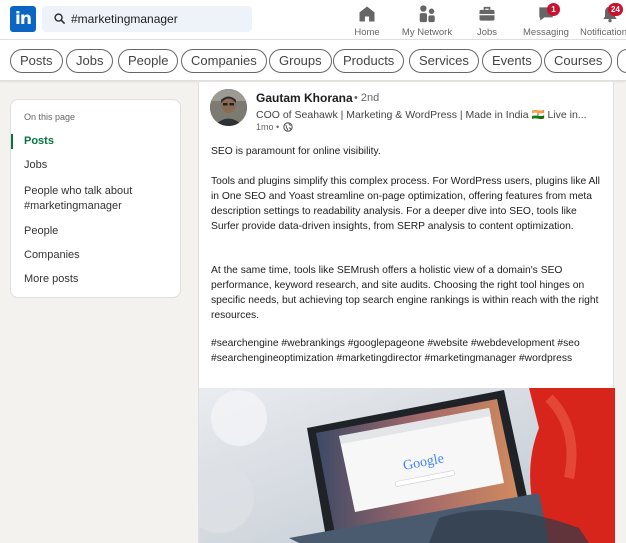  What do you see at coordinates (427, 32) in the screenshot?
I see `nav-my-network-label: My Network` at bounding box center [427, 32].